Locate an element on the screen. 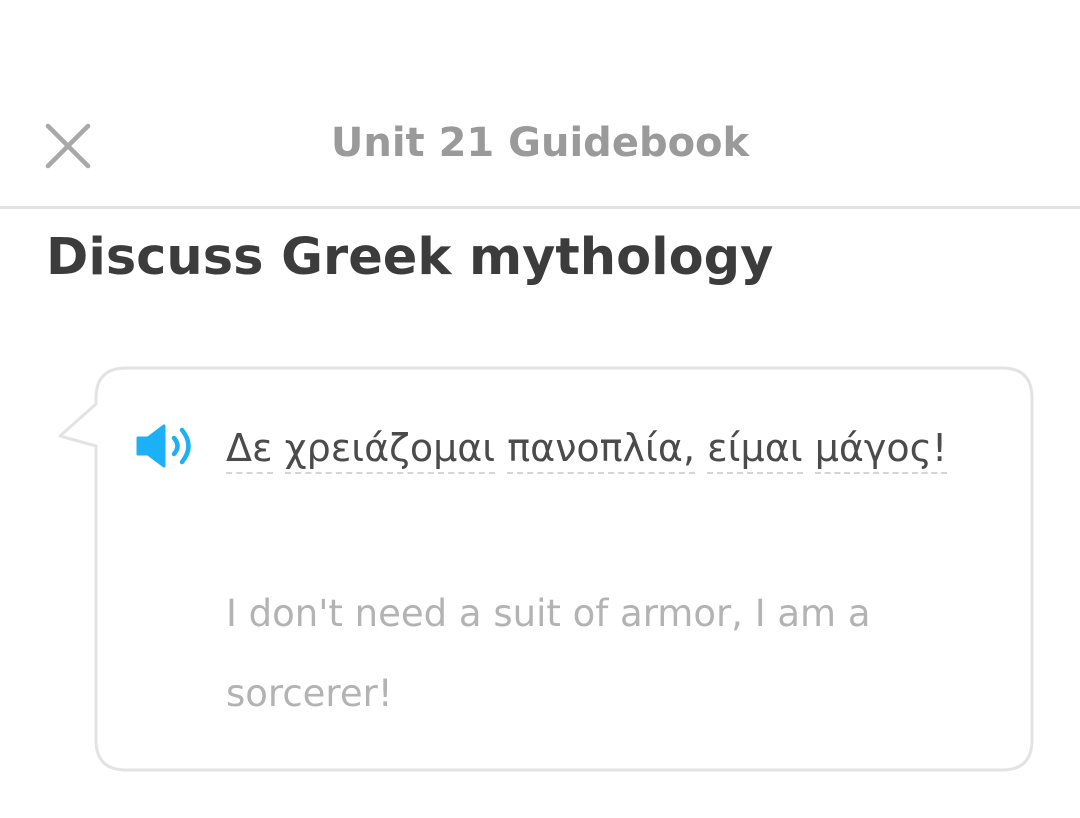  section-title: Discuss Greek mythology is located at coordinates (410, 257).